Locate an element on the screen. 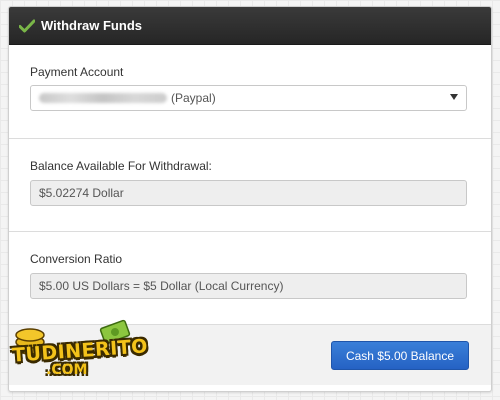 This screenshot has width=500, height=400. blurred-email is located at coordinates (103, 98).